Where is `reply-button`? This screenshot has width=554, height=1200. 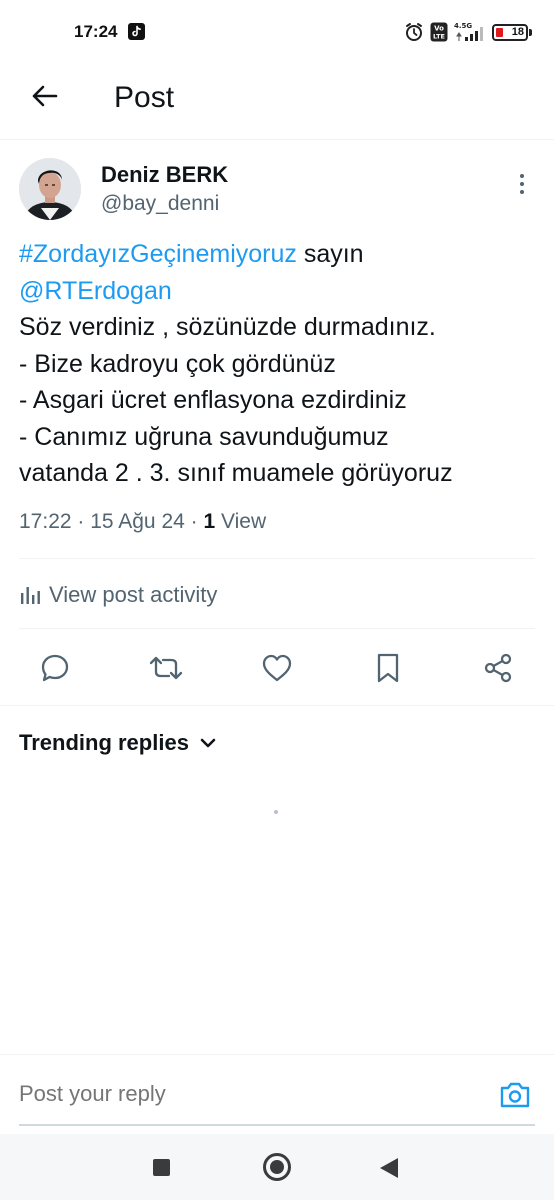
reply-button is located at coordinates (55, 668).